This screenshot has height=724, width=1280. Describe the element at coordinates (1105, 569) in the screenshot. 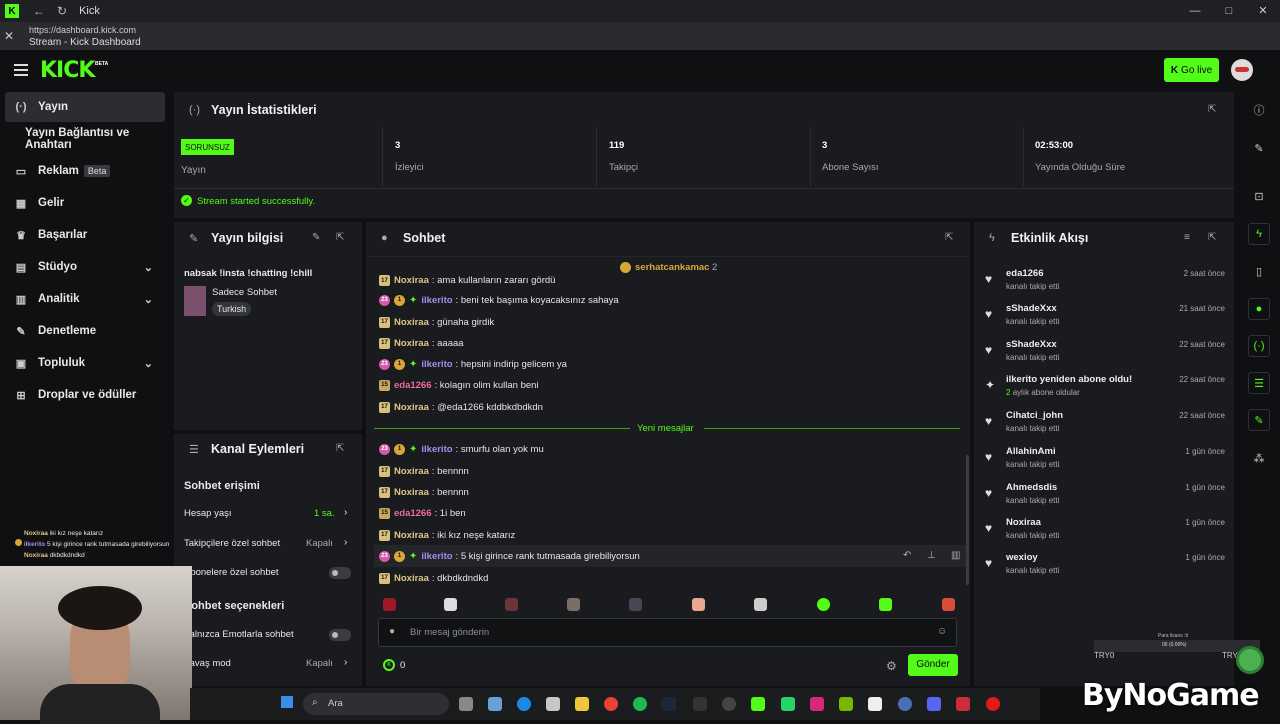

I see `activity-item: ♥ wexioy kanalı takip etti 1 gün önce` at that location.